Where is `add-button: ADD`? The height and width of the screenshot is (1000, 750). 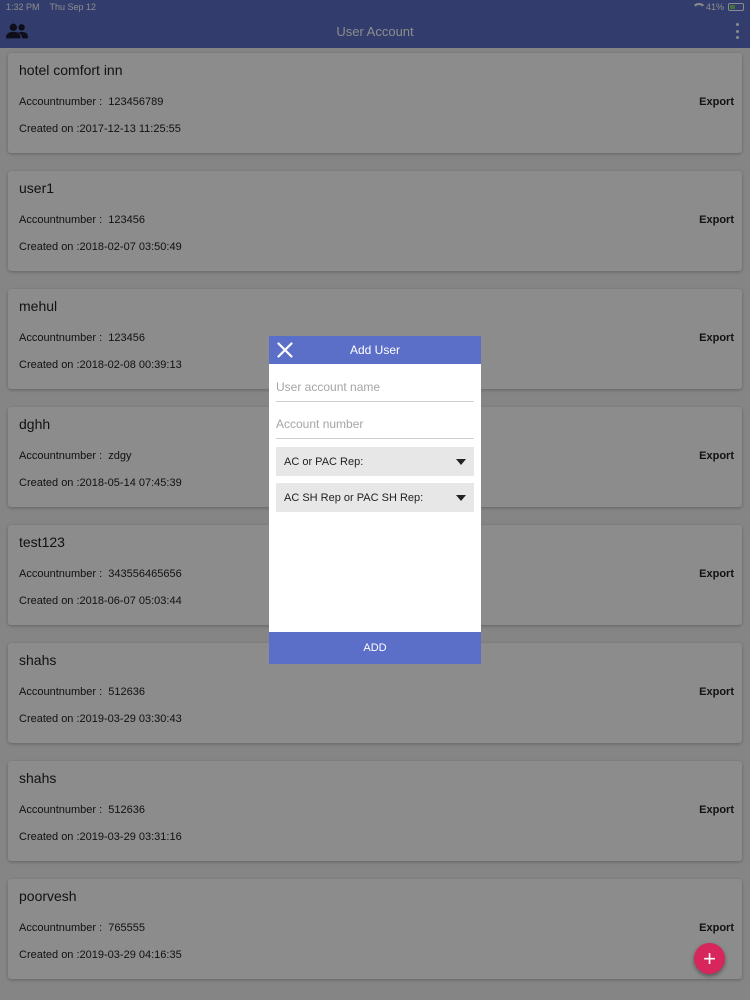
add-button: ADD is located at coordinates (375, 648).